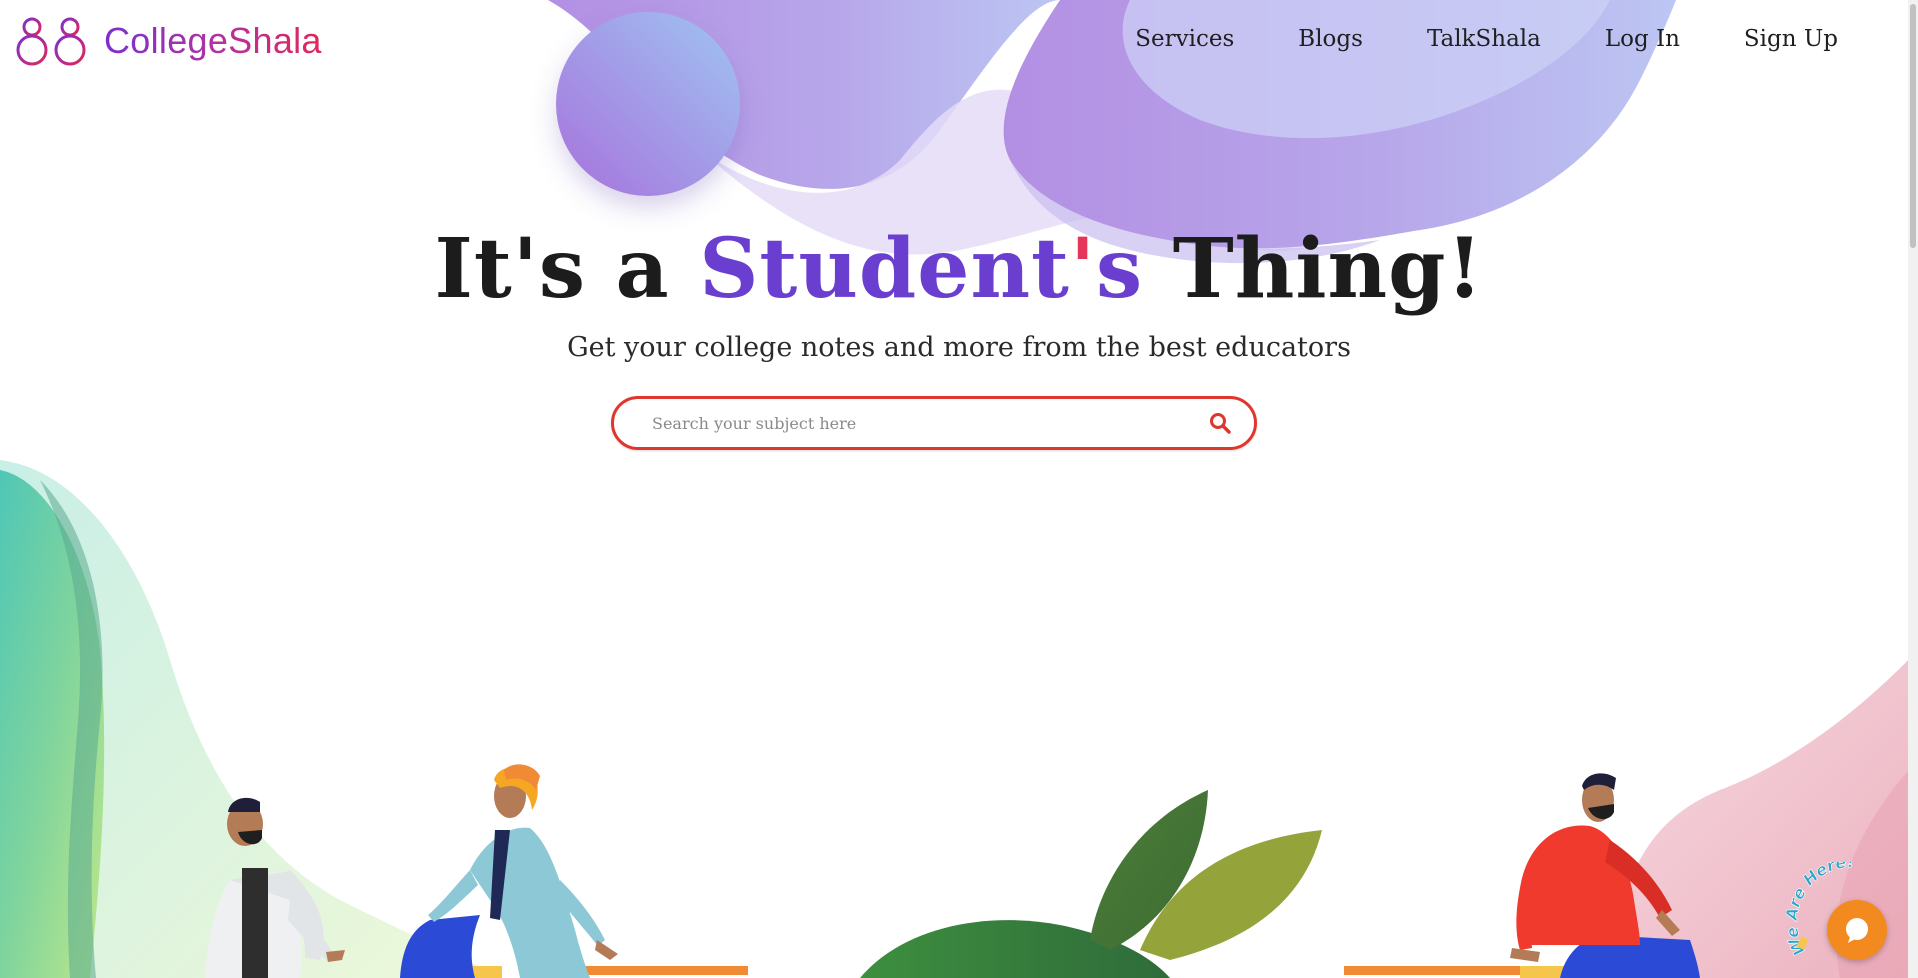 The height and width of the screenshot is (978, 1918). I want to click on search-icon, so click(1220, 423).